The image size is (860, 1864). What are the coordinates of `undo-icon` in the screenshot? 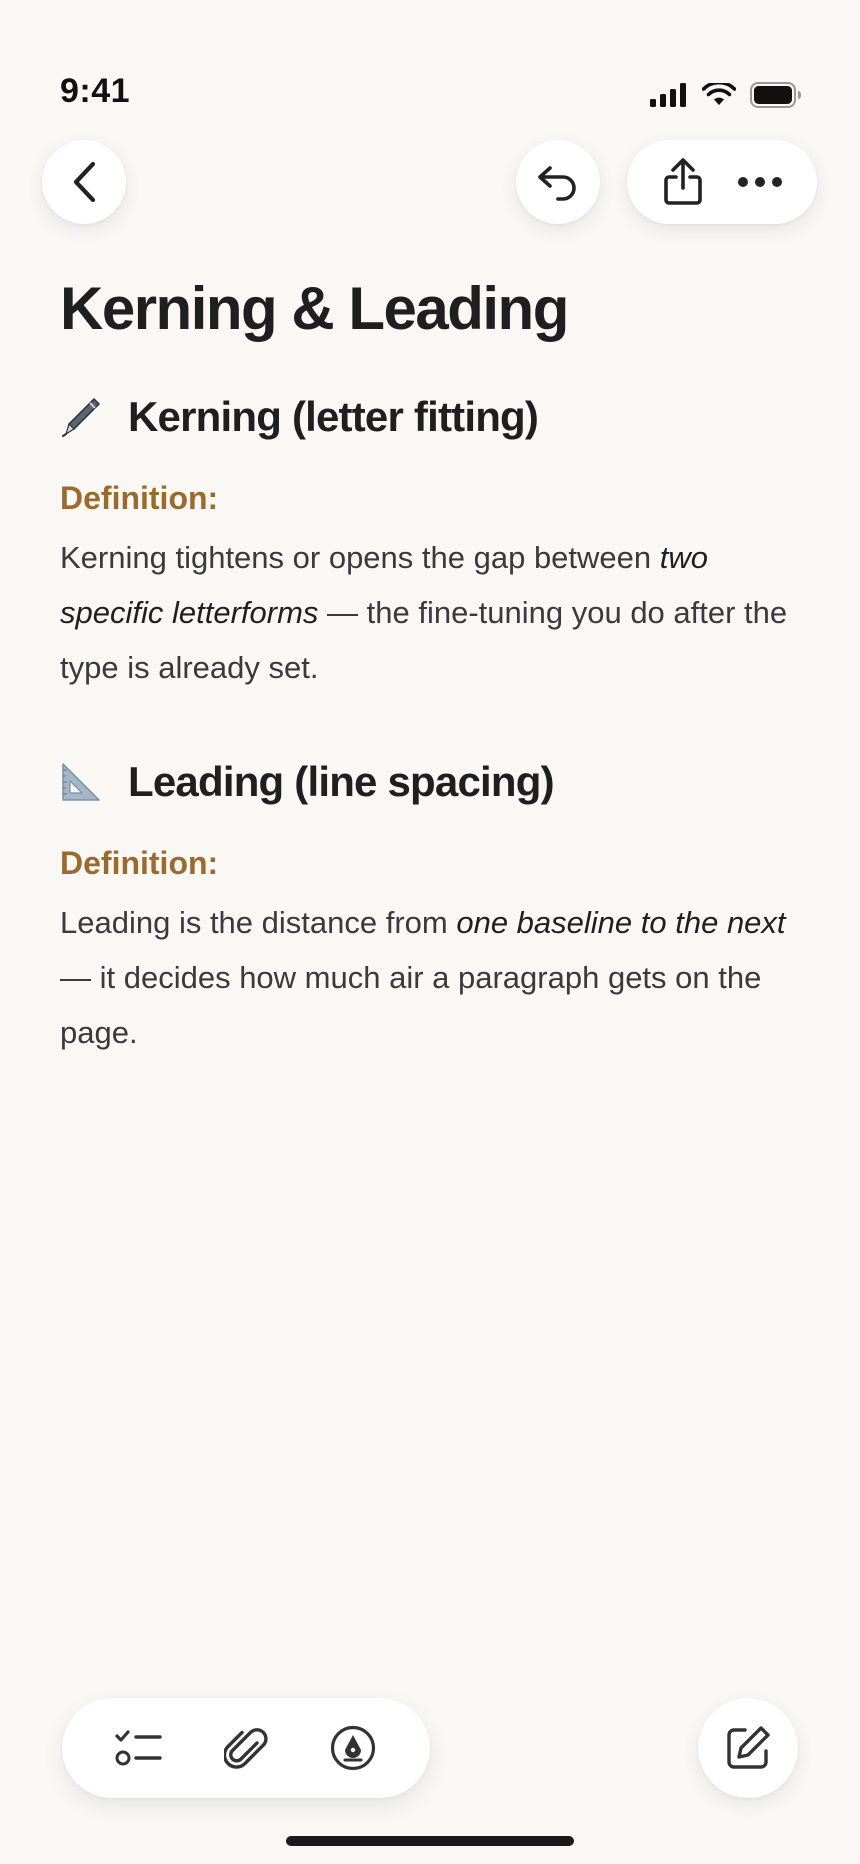 It's located at (558, 182).